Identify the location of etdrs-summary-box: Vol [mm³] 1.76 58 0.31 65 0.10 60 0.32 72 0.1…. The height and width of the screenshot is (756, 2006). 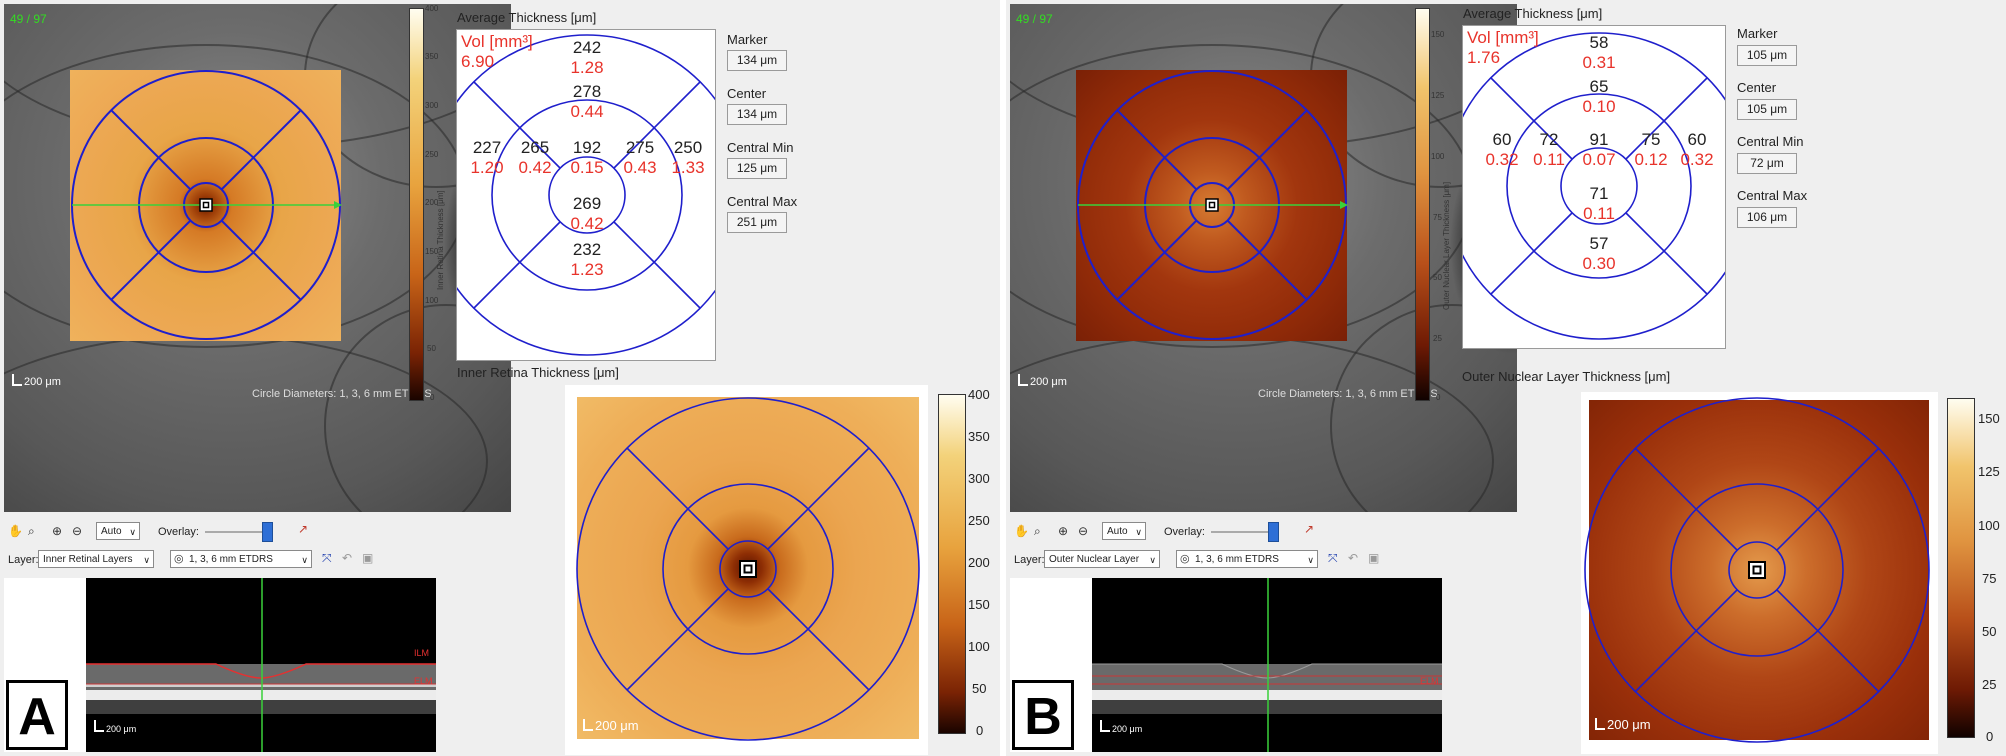
(1594, 187).